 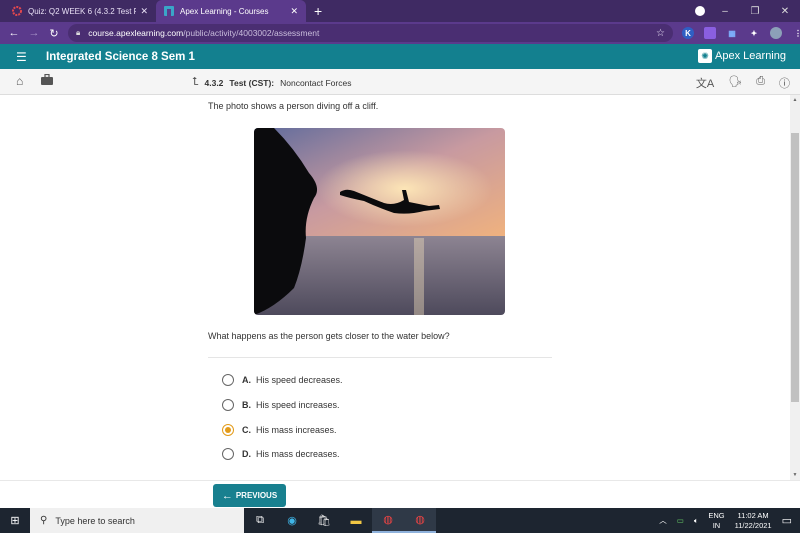 I want to click on option-text: His mass decreases., so click(x=298, y=454).